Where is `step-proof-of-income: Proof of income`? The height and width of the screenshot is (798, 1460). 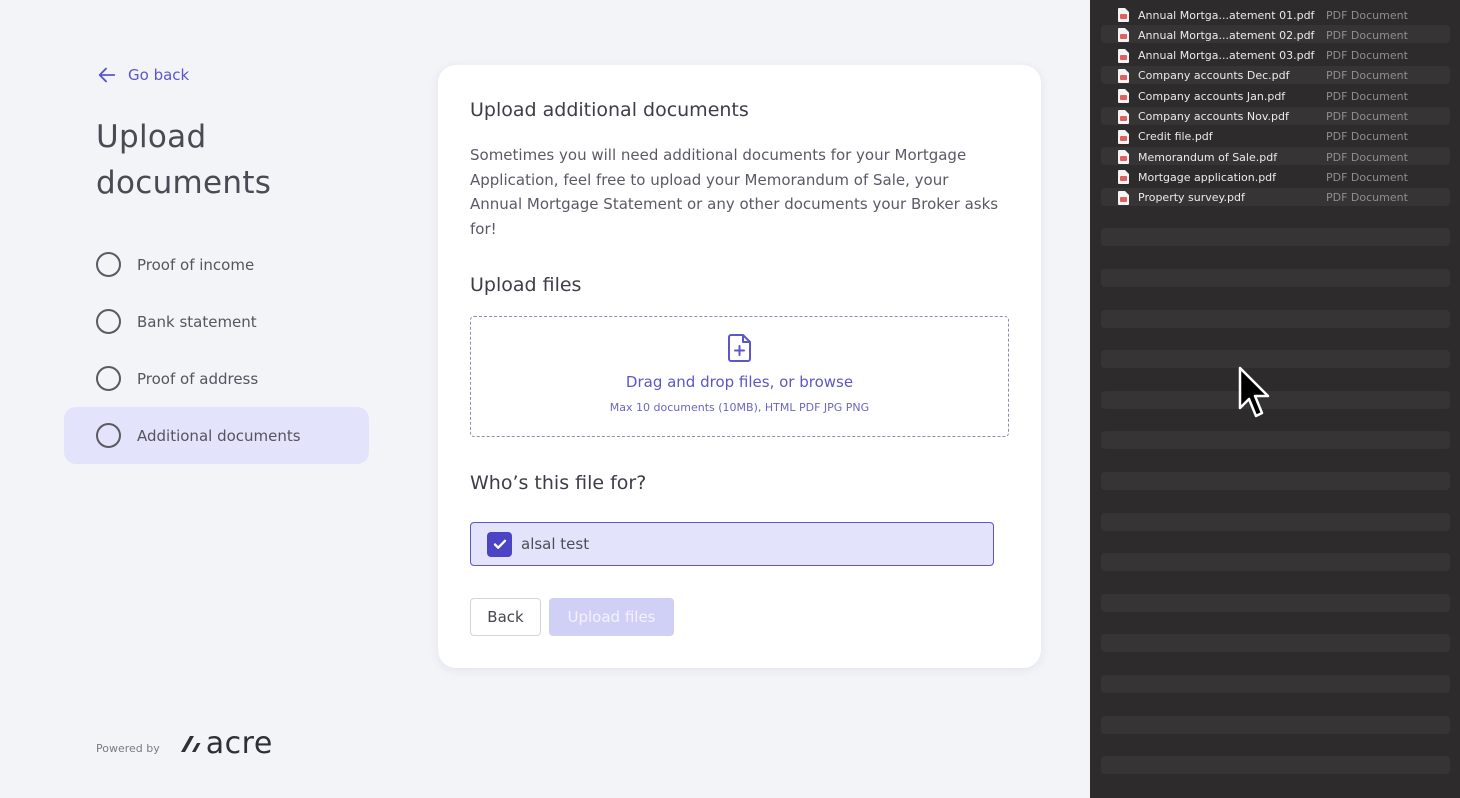
step-proof-of-income: Proof of income is located at coordinates (216, 264).